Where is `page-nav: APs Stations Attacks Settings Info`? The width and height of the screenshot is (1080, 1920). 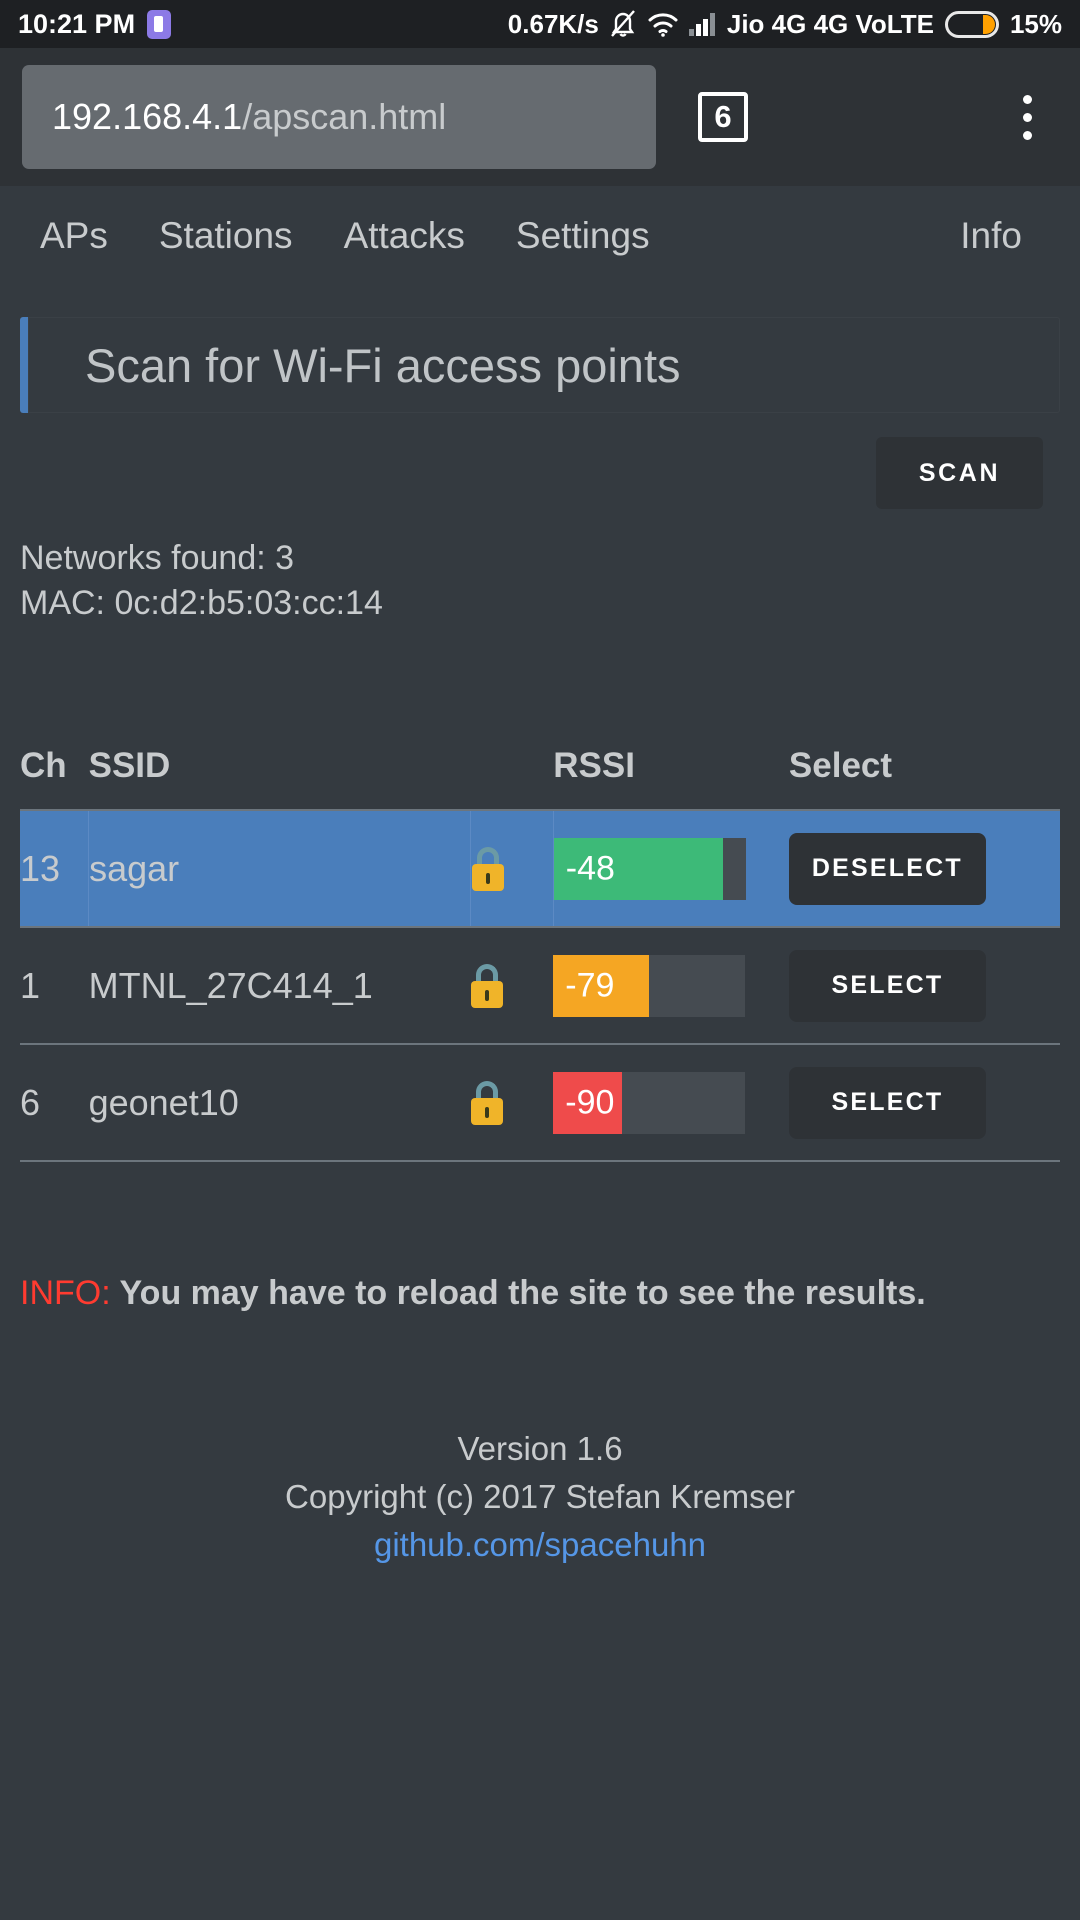
page-nav: APs Stations Attacks Settings Info is located at coordinates (540, 236).